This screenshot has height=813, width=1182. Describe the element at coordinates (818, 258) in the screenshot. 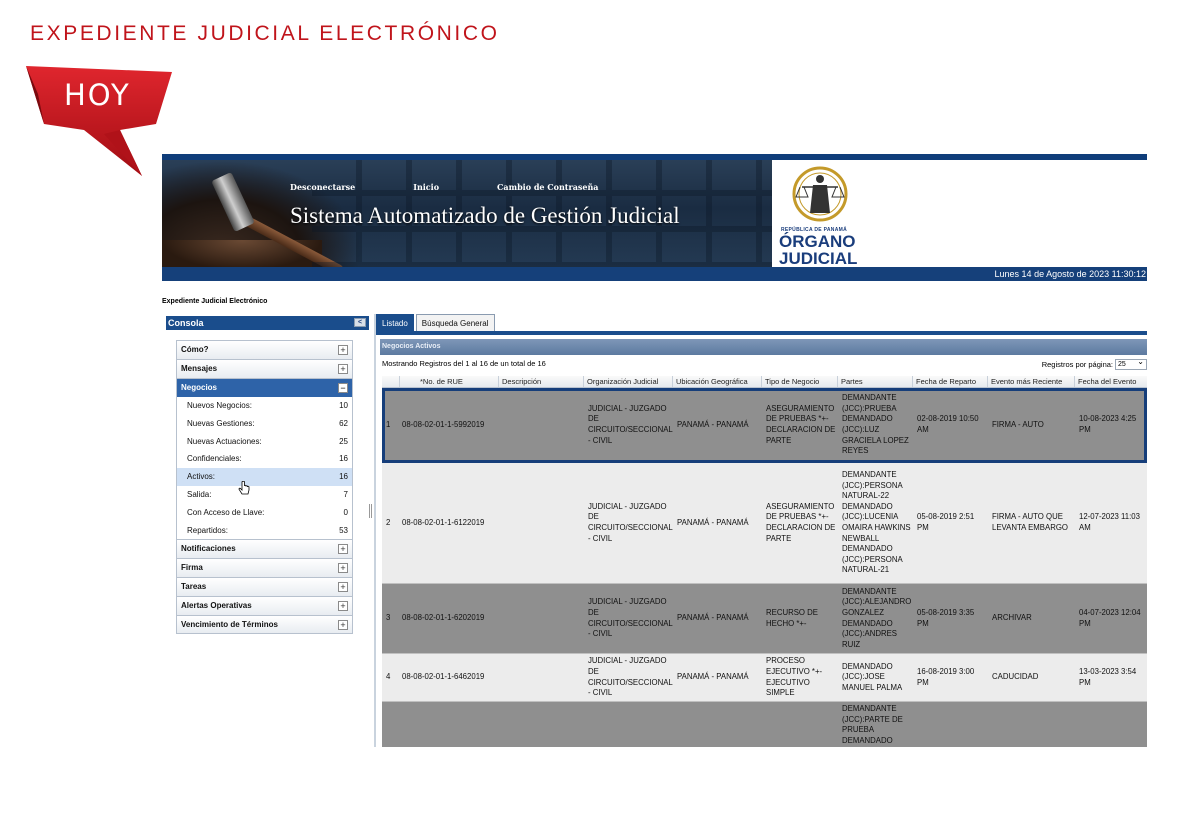

I see `logo-line2: JUDICIAL` at that location.